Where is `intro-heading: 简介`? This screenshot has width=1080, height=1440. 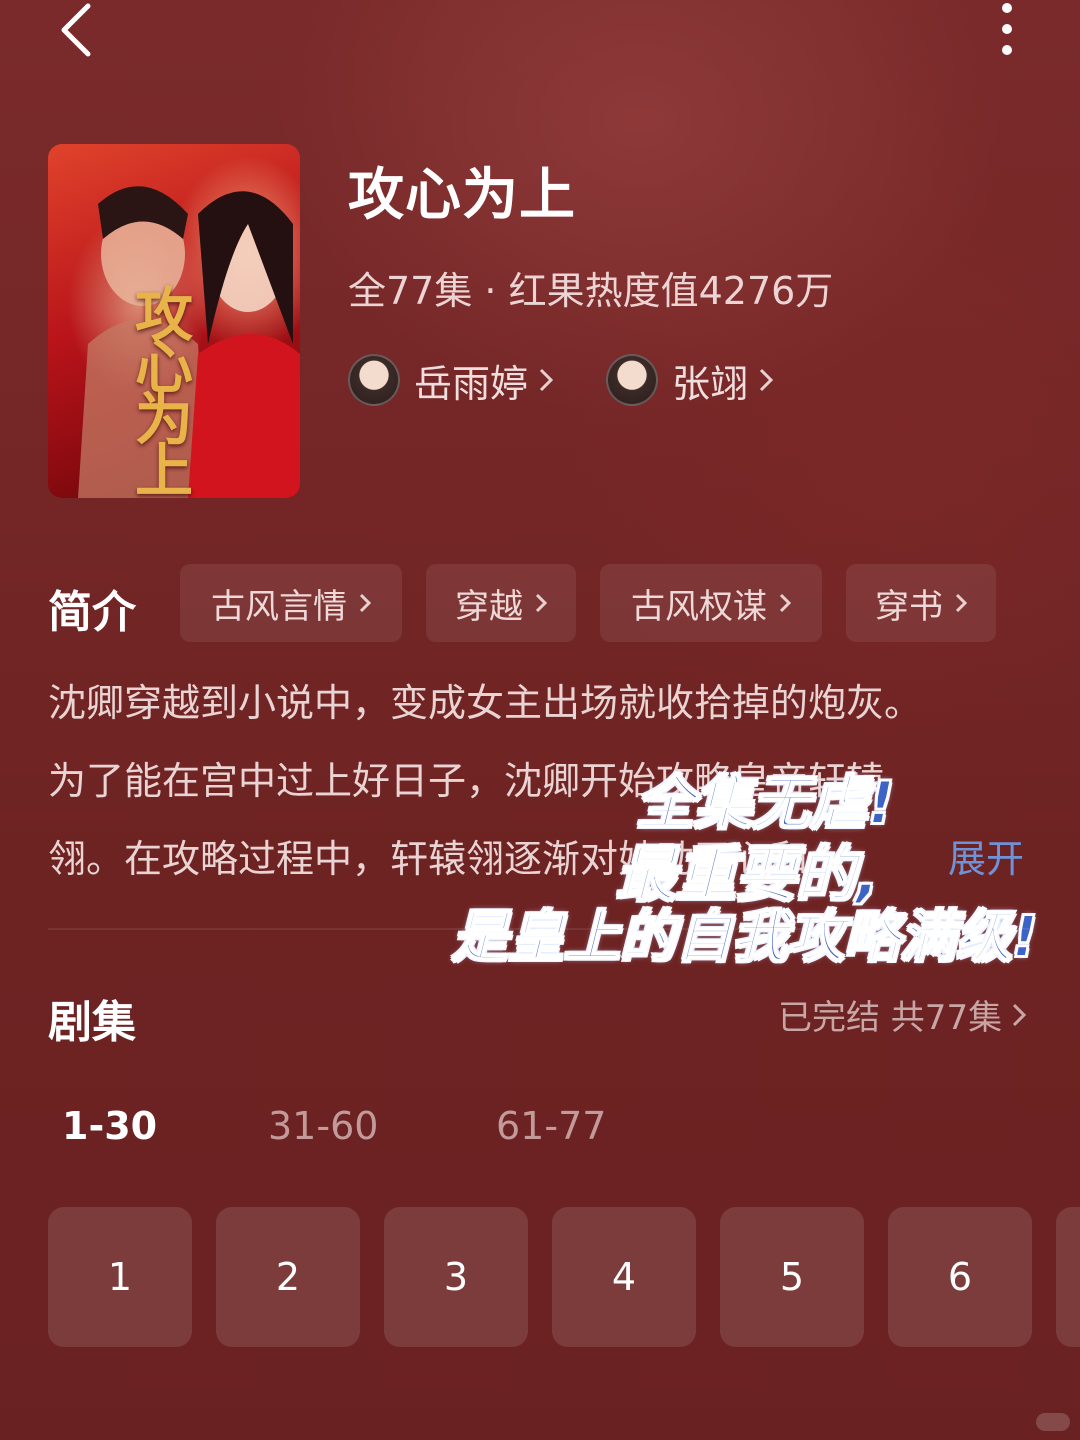
intro-heading: 简介 is located at coordinates (92, 612).